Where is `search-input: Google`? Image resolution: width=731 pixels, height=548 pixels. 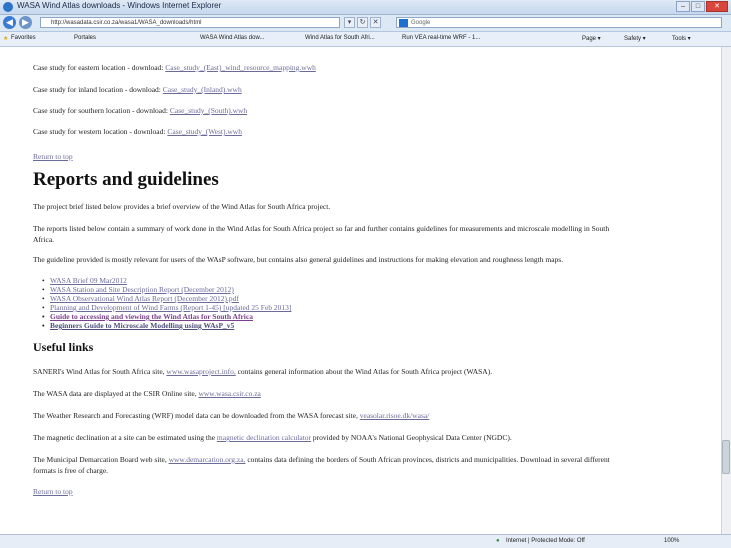 search-input: Google is located at coordinates (559, 22).